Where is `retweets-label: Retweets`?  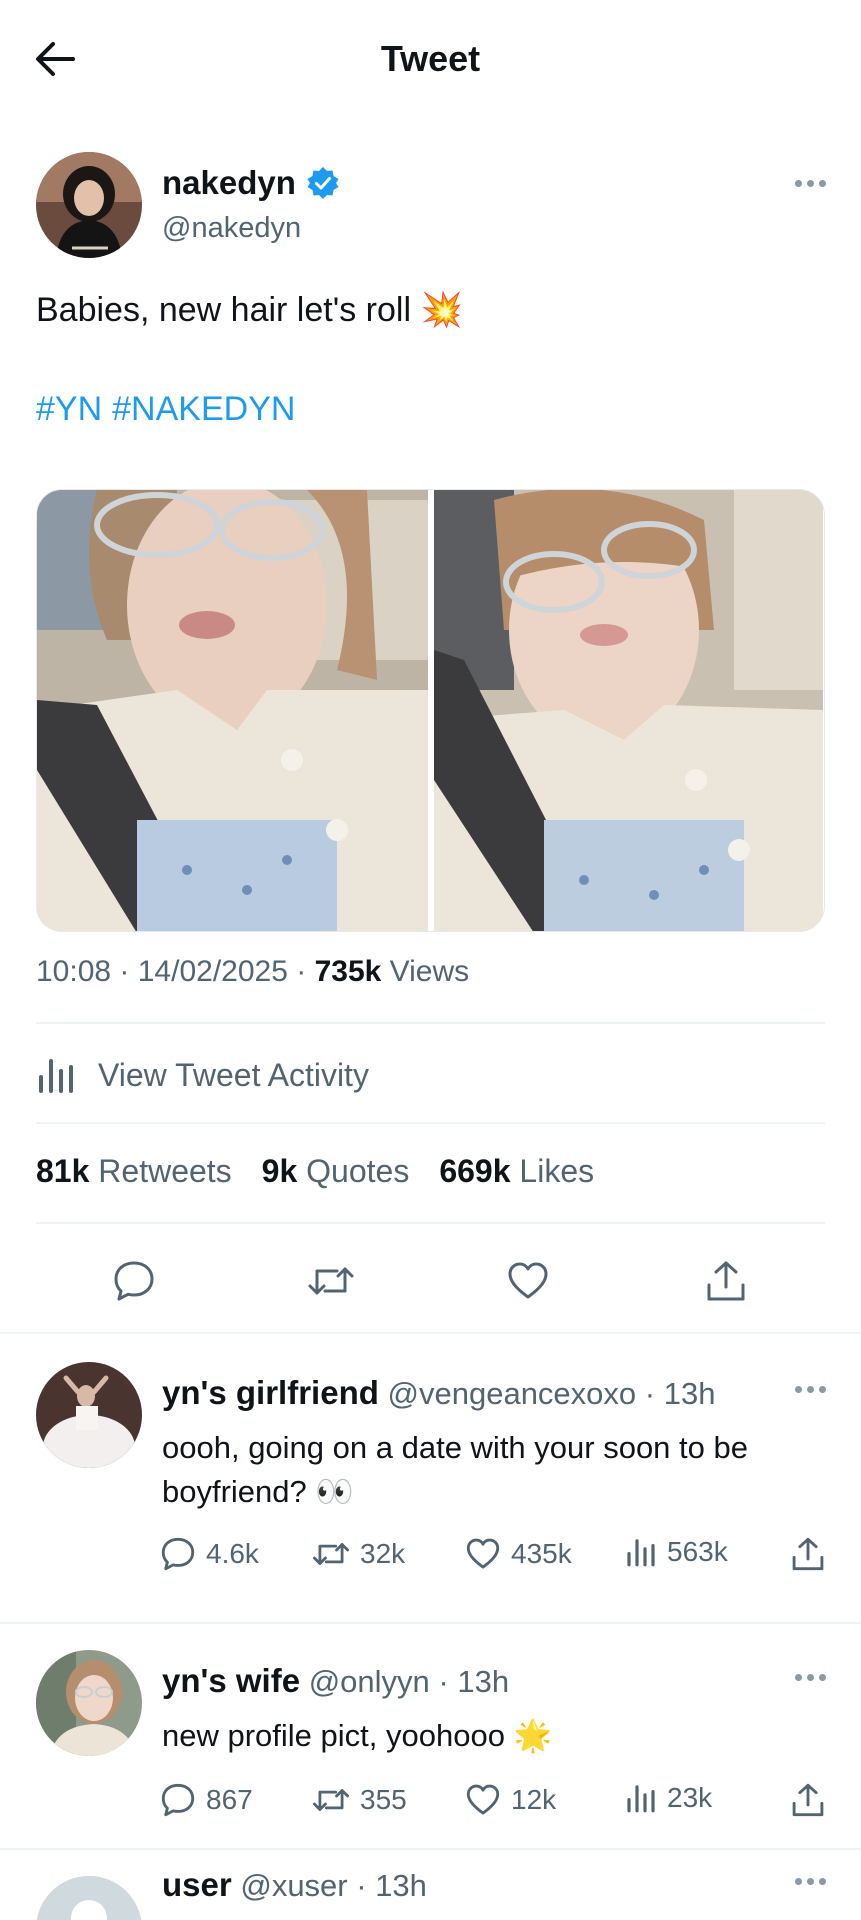 retweets-label: Retweets is located at coordinates (165, 1171).